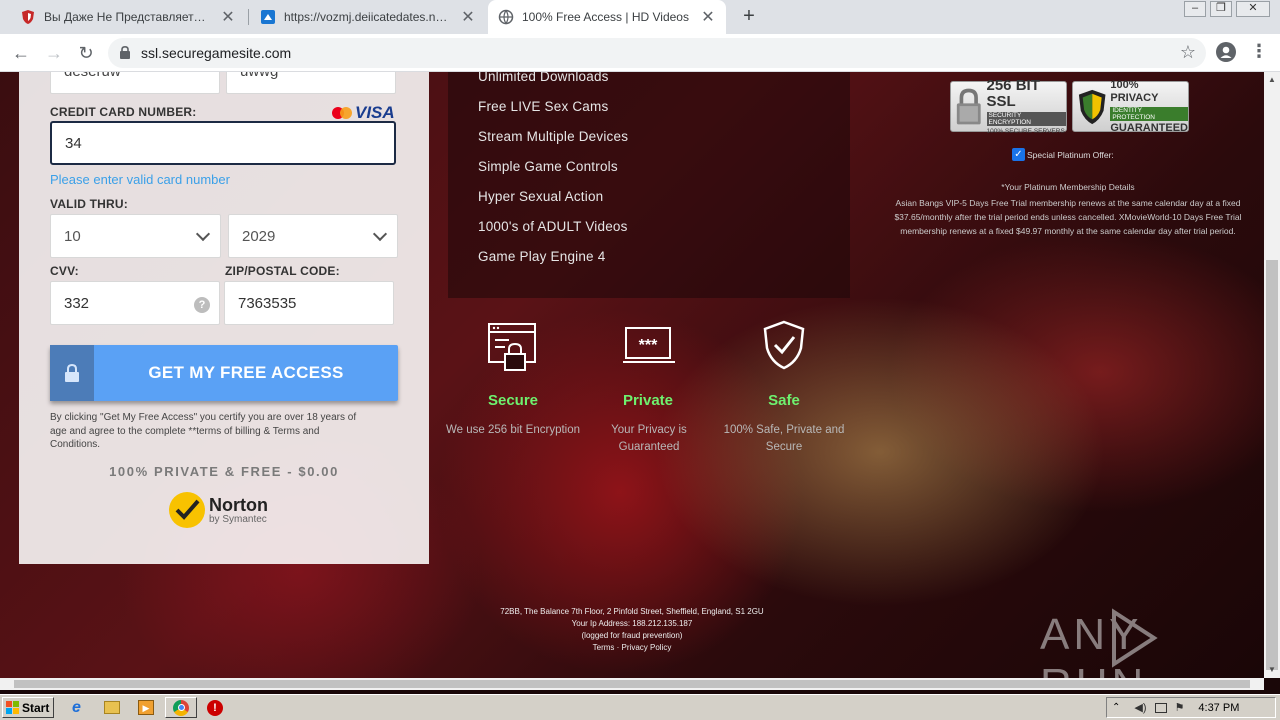  What do you see at coordinates (181, 707) in the screenshot?
I see `chrome-taskbar-icon` at bounding box center [181, 707].